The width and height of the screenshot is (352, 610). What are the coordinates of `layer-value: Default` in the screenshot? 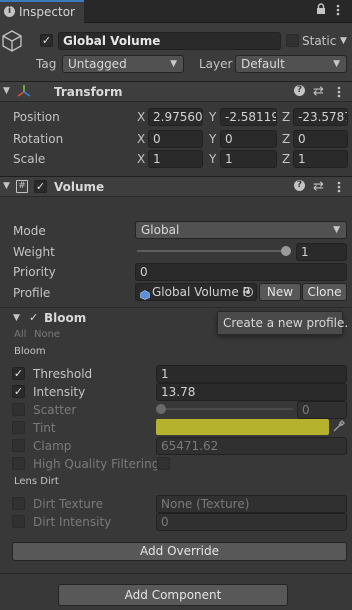 It's located at (263, 64).